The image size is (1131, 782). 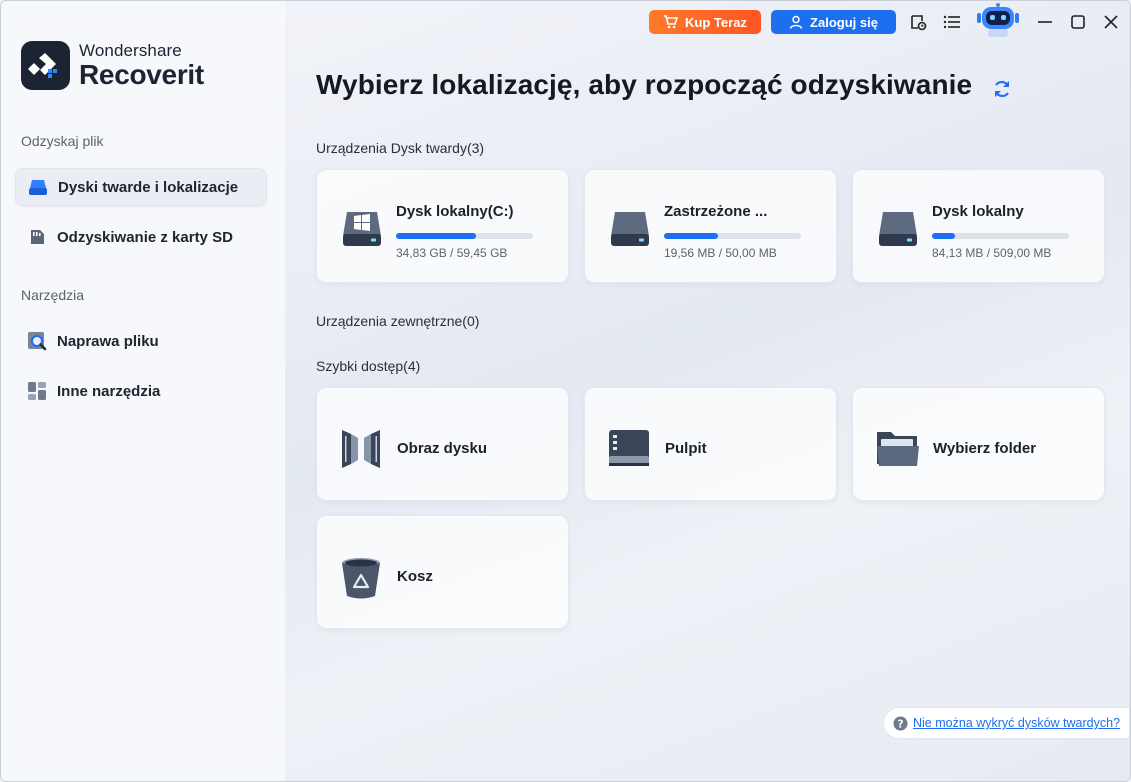 I want to click on desktop-icon, so click(x=629, y=450).